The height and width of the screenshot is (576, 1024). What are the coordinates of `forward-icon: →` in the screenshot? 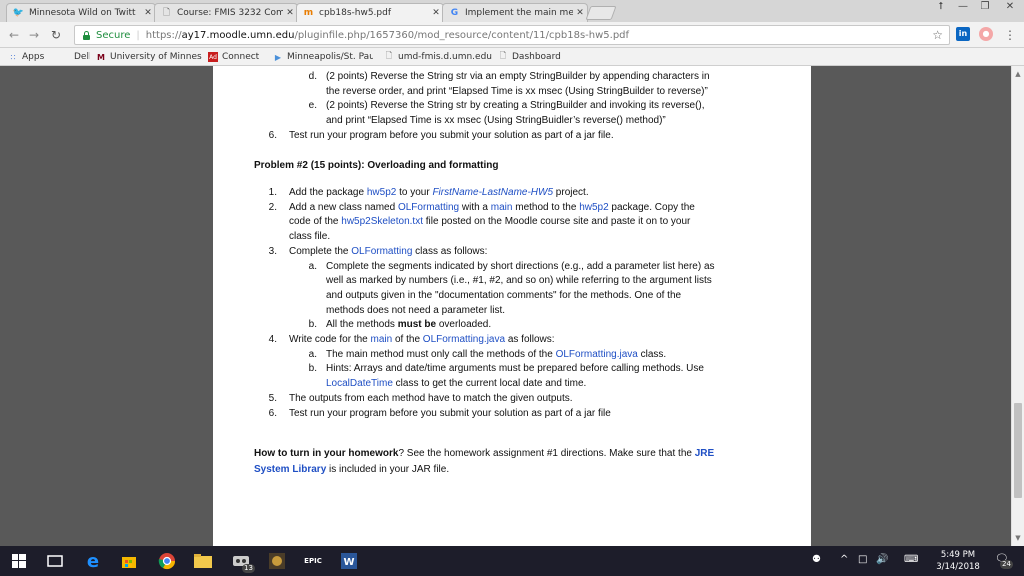 It's located at (34, 35).